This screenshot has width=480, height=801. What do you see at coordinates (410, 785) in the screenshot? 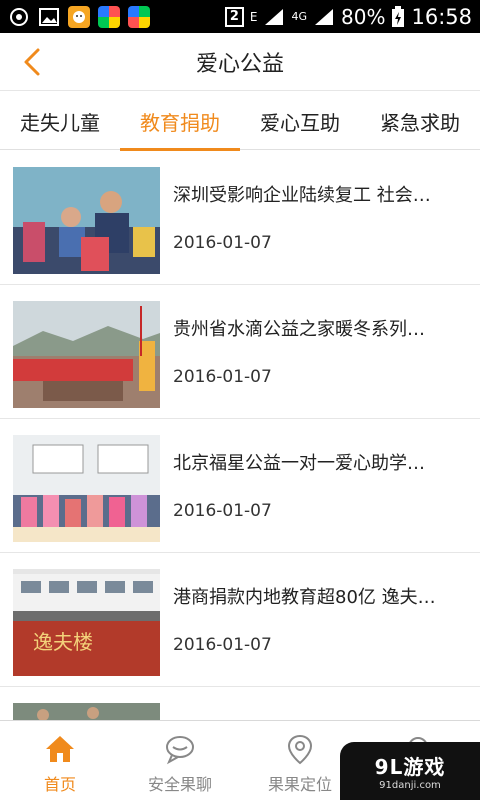
I see `watermark-sub: 91danji.com` at bounding box center [410, 785].